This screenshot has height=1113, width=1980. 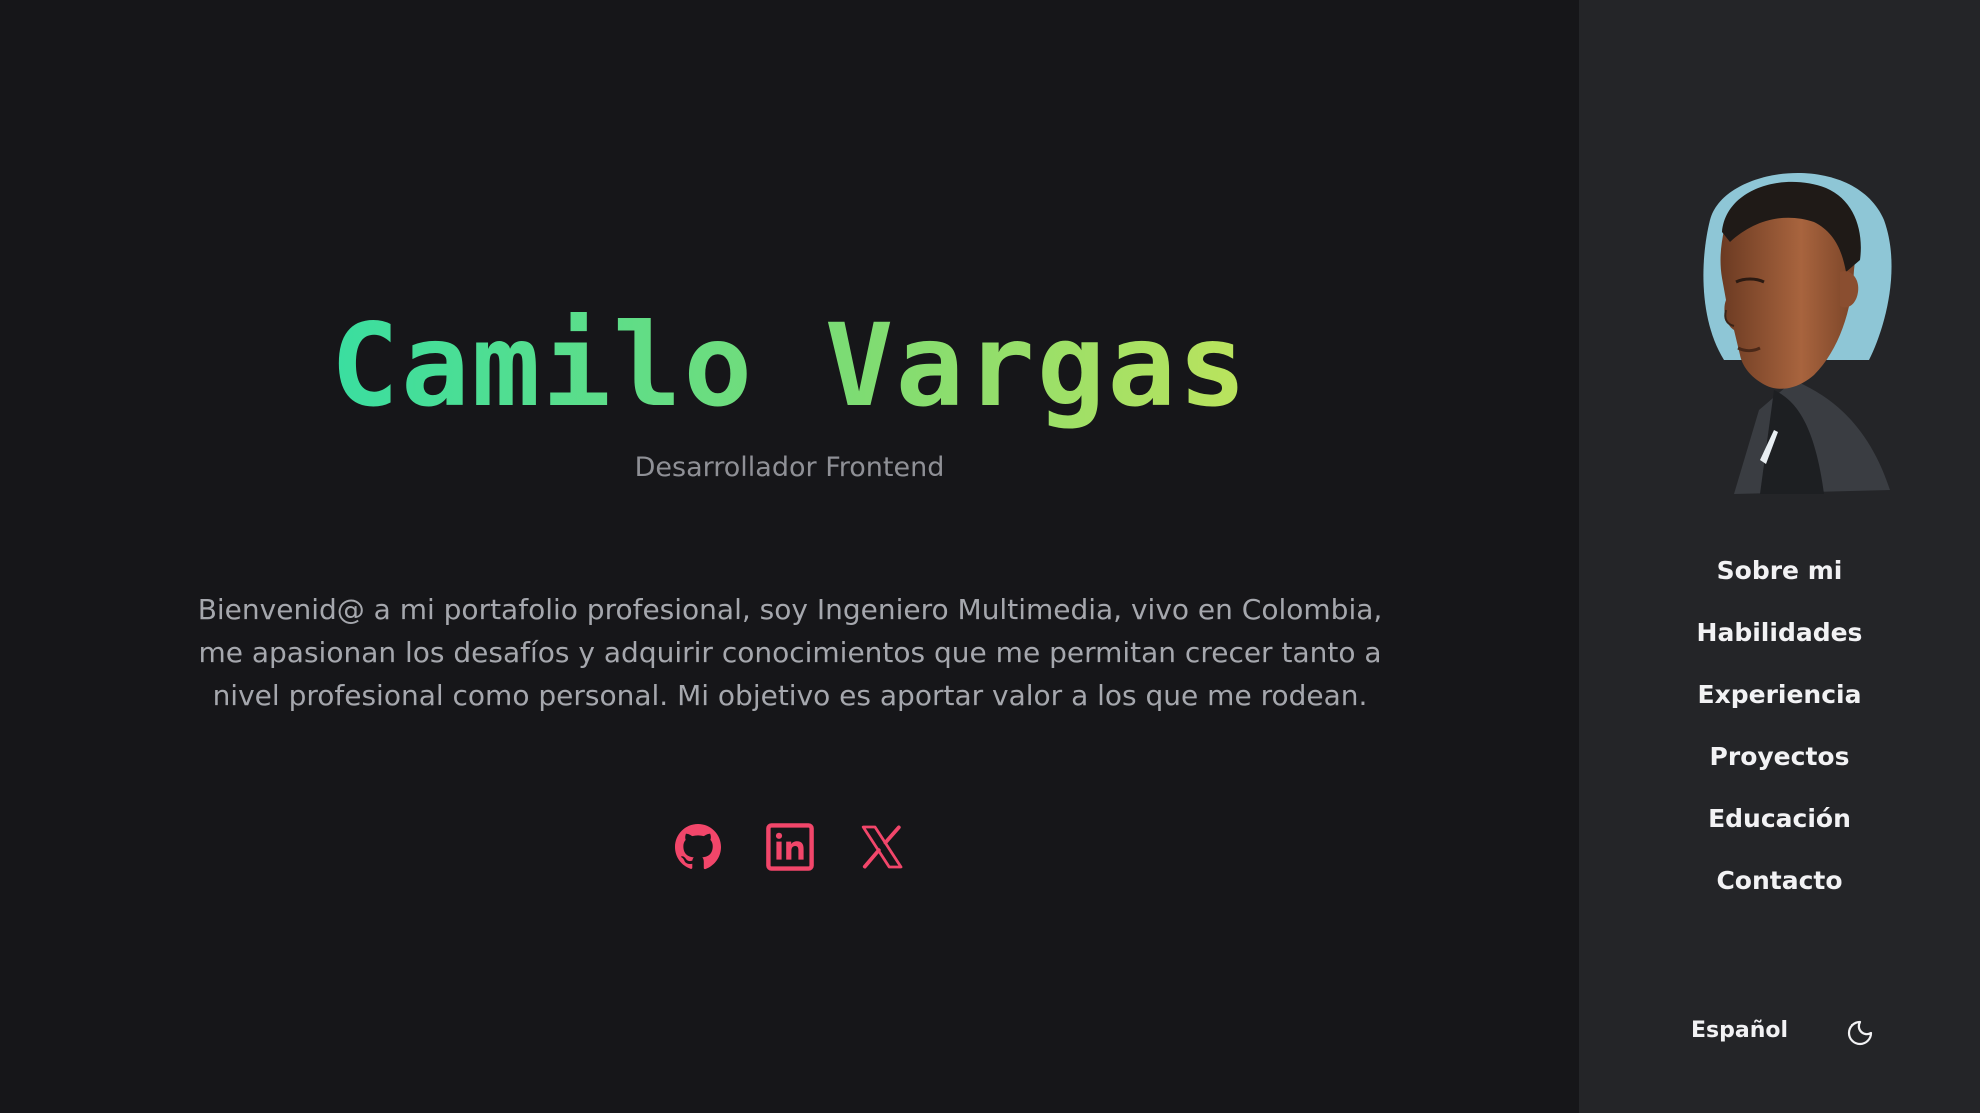 What do you see at coordinates (1739, 1030) in the screenshot?
I see `language-selector: Español` at bounding box center [1739, 1030].